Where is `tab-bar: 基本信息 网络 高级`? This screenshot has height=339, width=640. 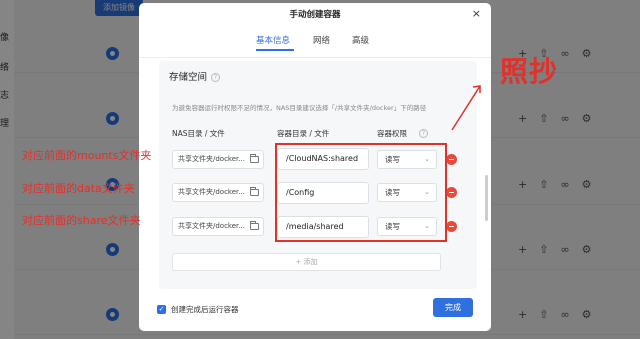 tab-bar: 基本信息 网络 高级 is located at coordinates (315, 44).